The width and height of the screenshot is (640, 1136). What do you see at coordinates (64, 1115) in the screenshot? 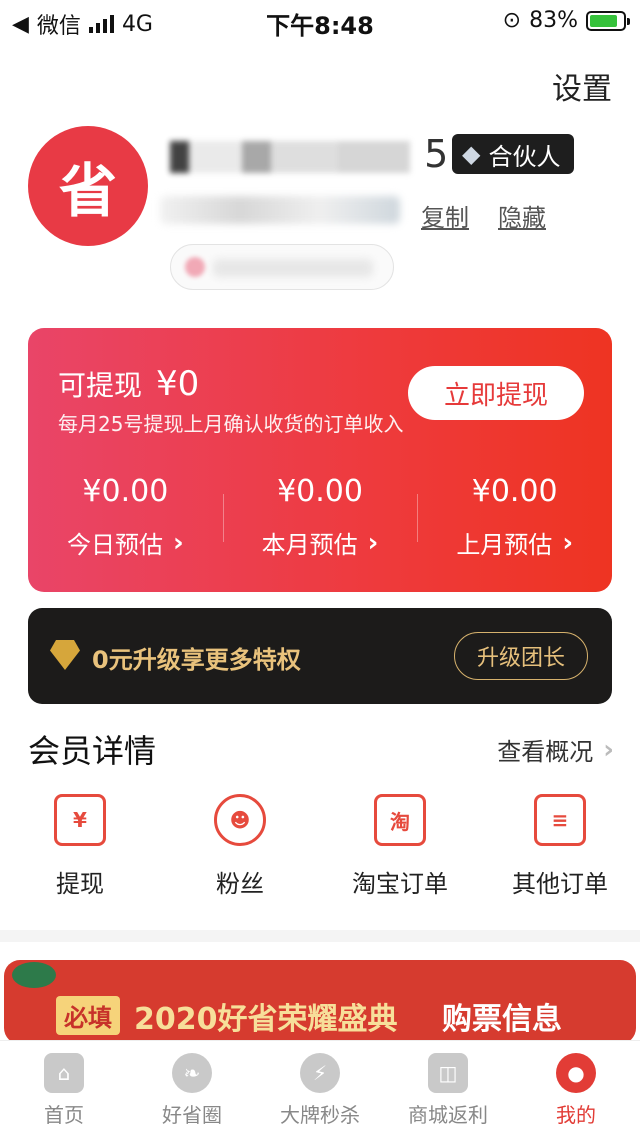
I see `tab-label: 首页` at bounding box center [64, 1115].